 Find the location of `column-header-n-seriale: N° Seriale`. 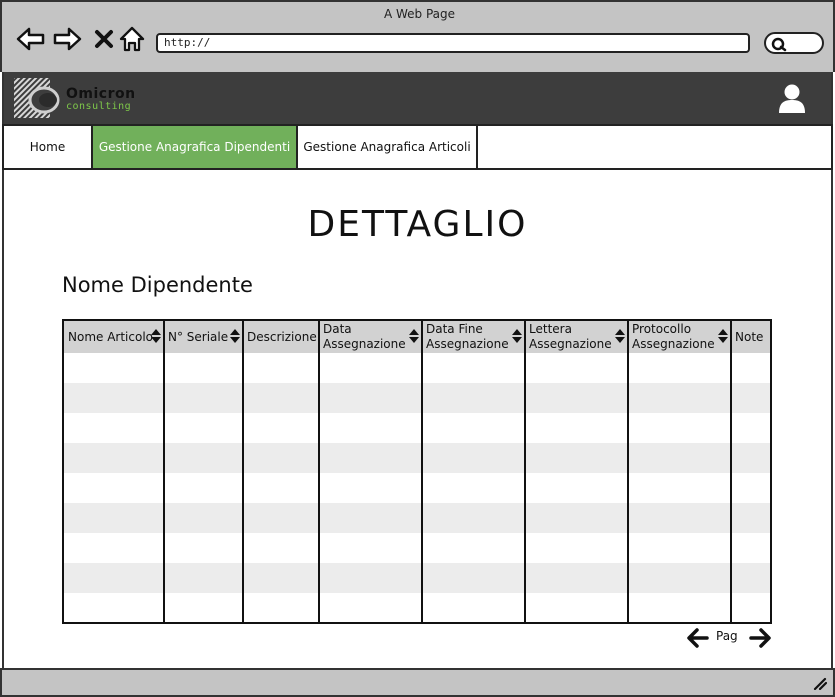

column-header-n-seriale: N° Seriale is located at coordinates (203, 337).